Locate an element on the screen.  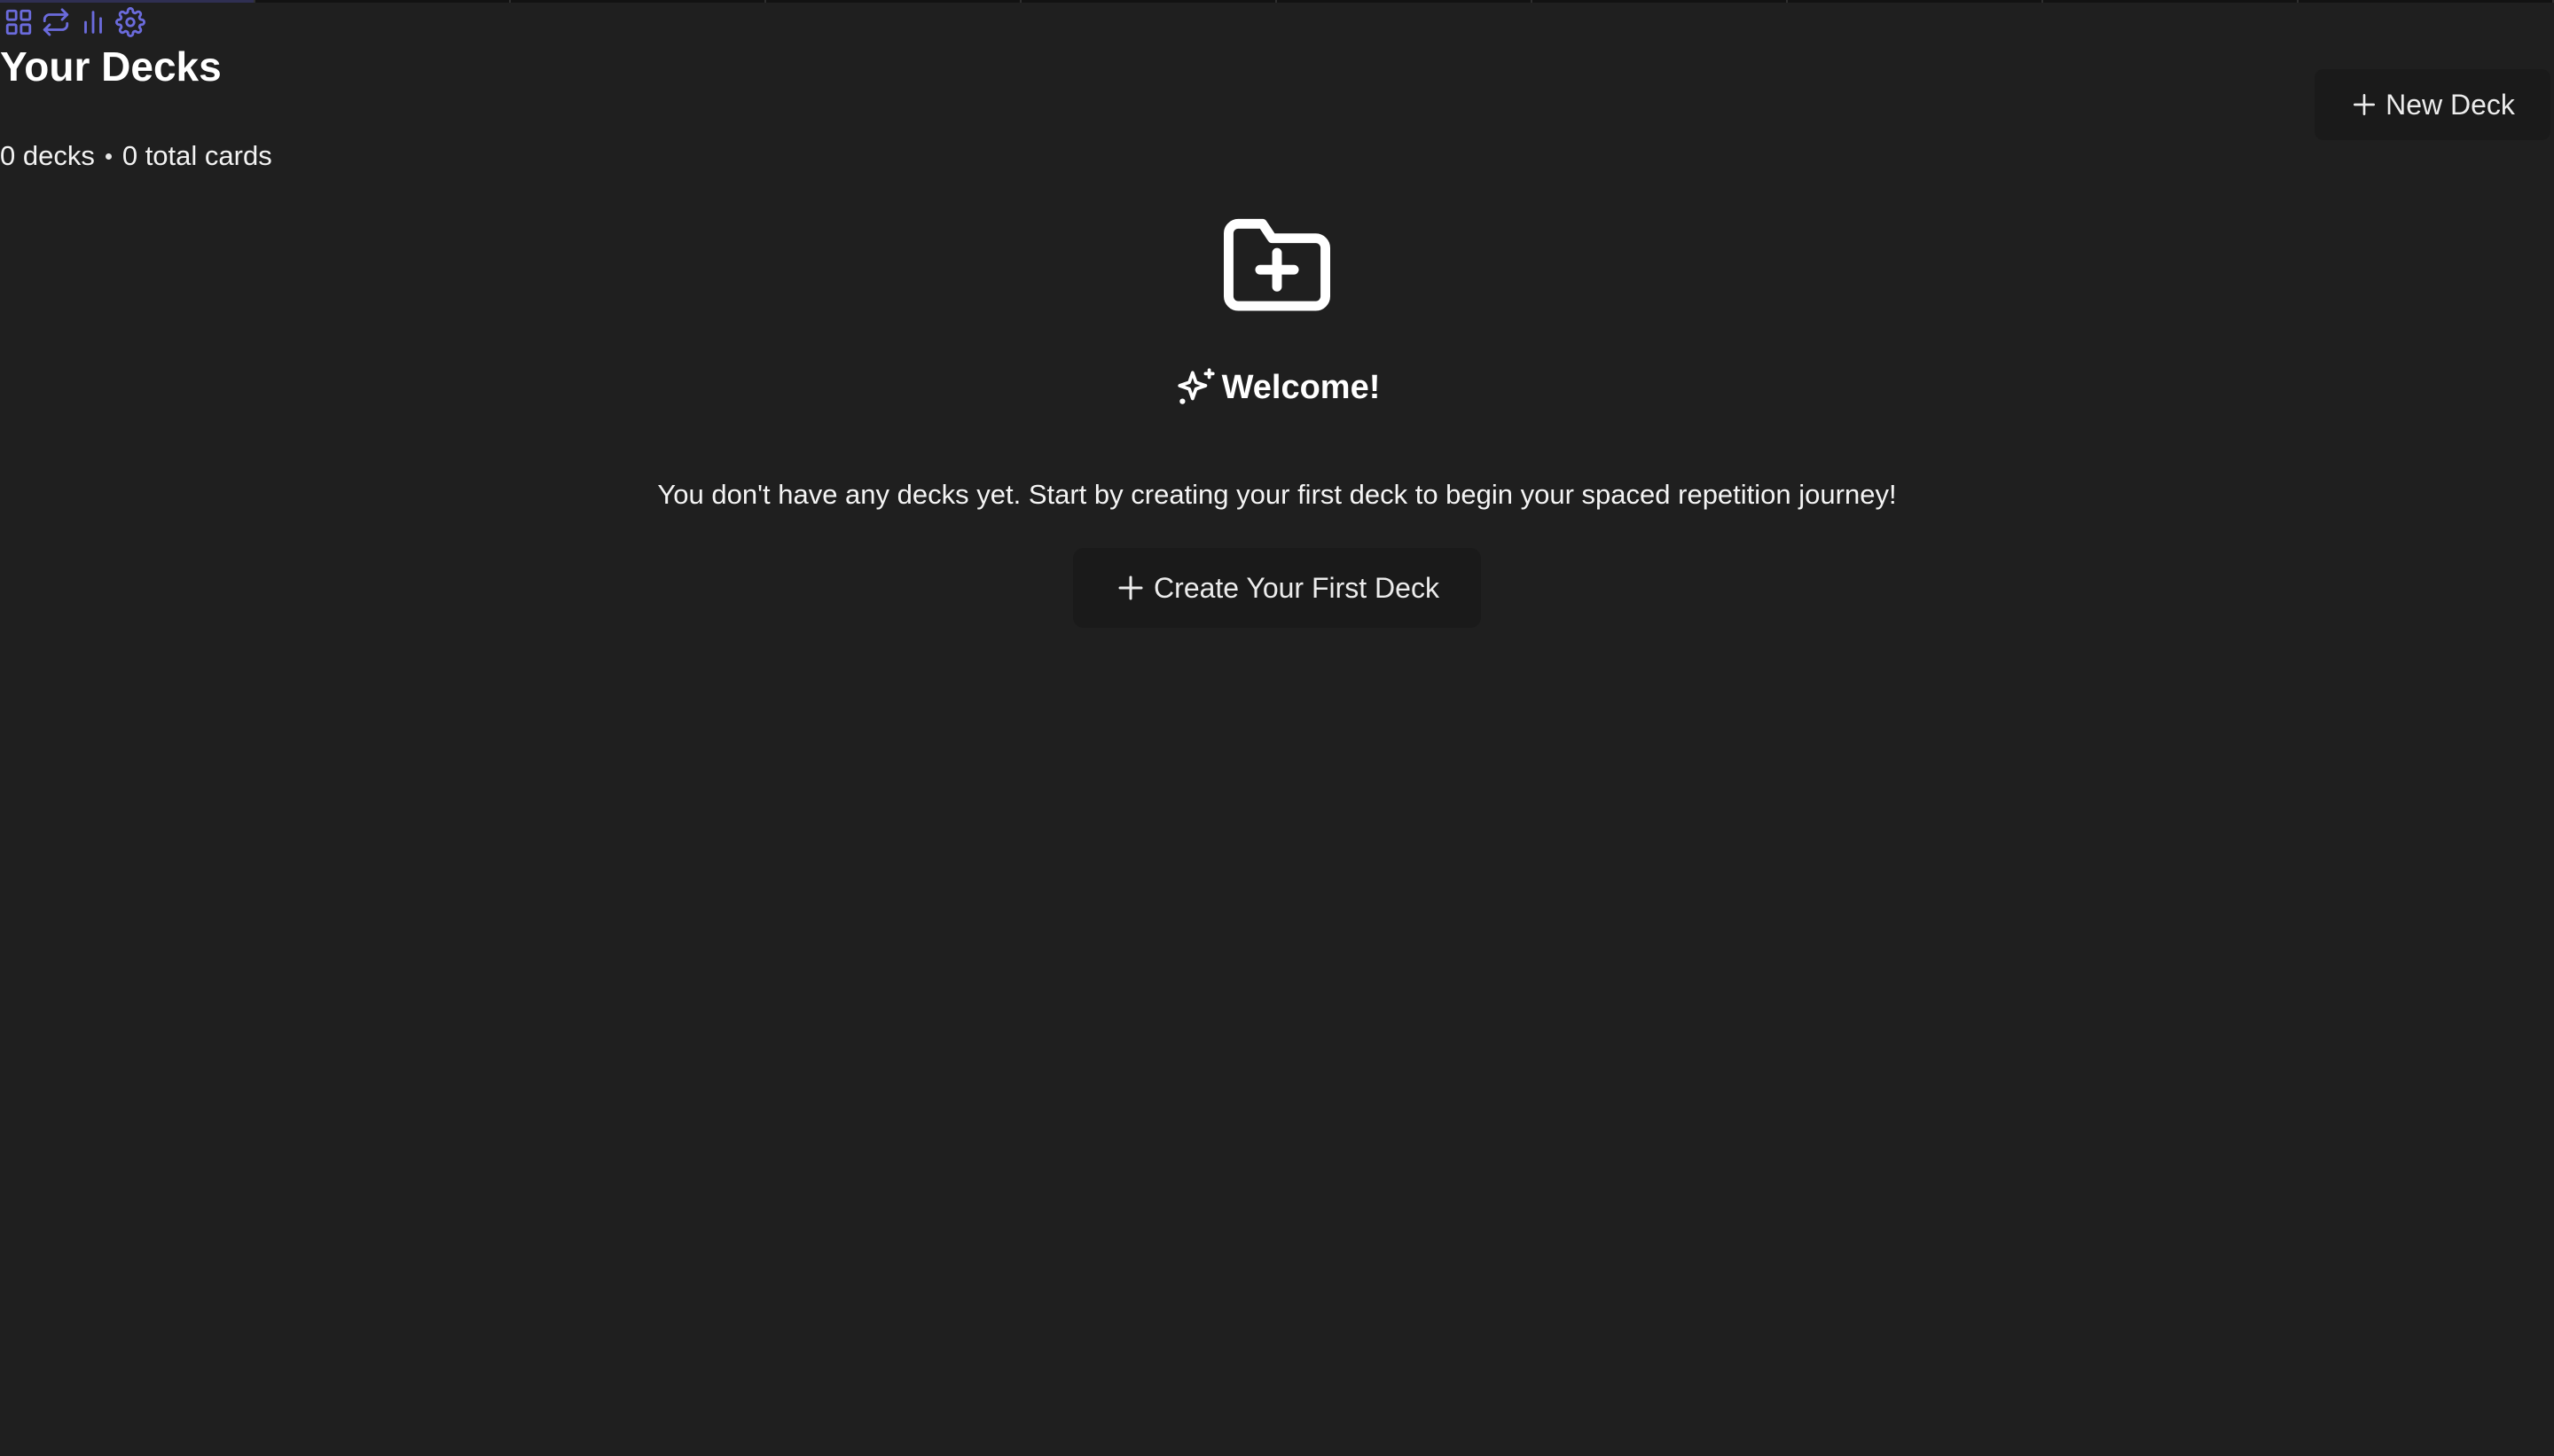
review-nav-button is located at coordinates (56, 22).